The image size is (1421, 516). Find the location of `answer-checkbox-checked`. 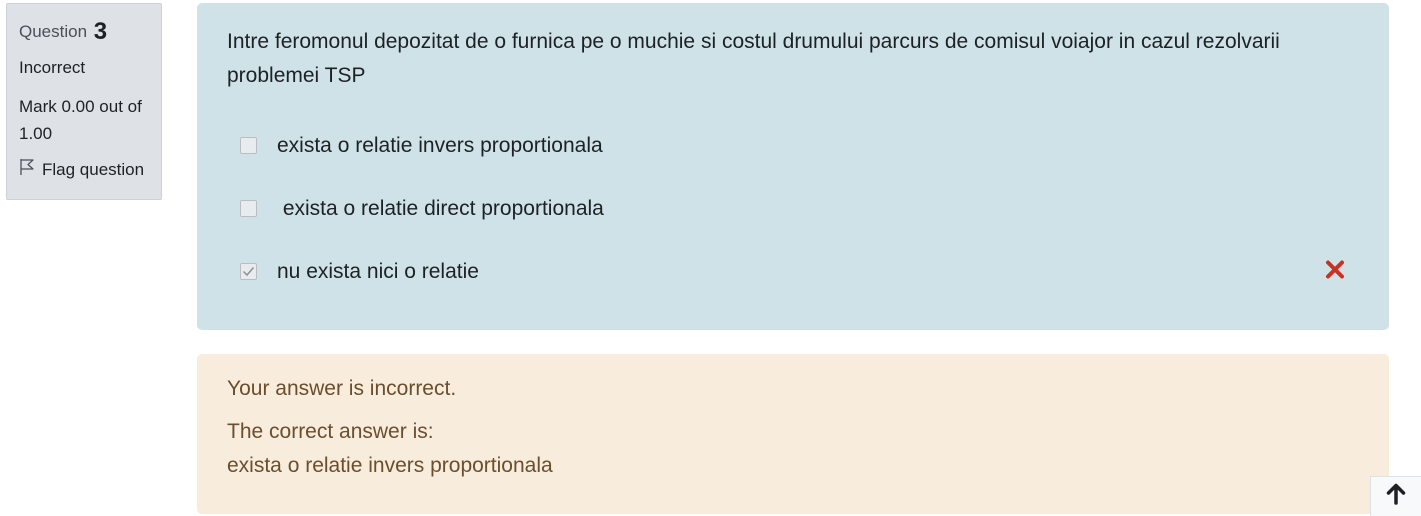

answer-checkbox-checked is located at coordinates (248, 271).